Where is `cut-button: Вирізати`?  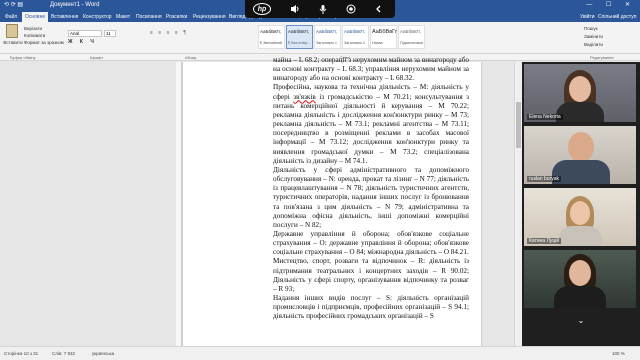 cut-button: Вирізати is located at coordinates (44, 28).